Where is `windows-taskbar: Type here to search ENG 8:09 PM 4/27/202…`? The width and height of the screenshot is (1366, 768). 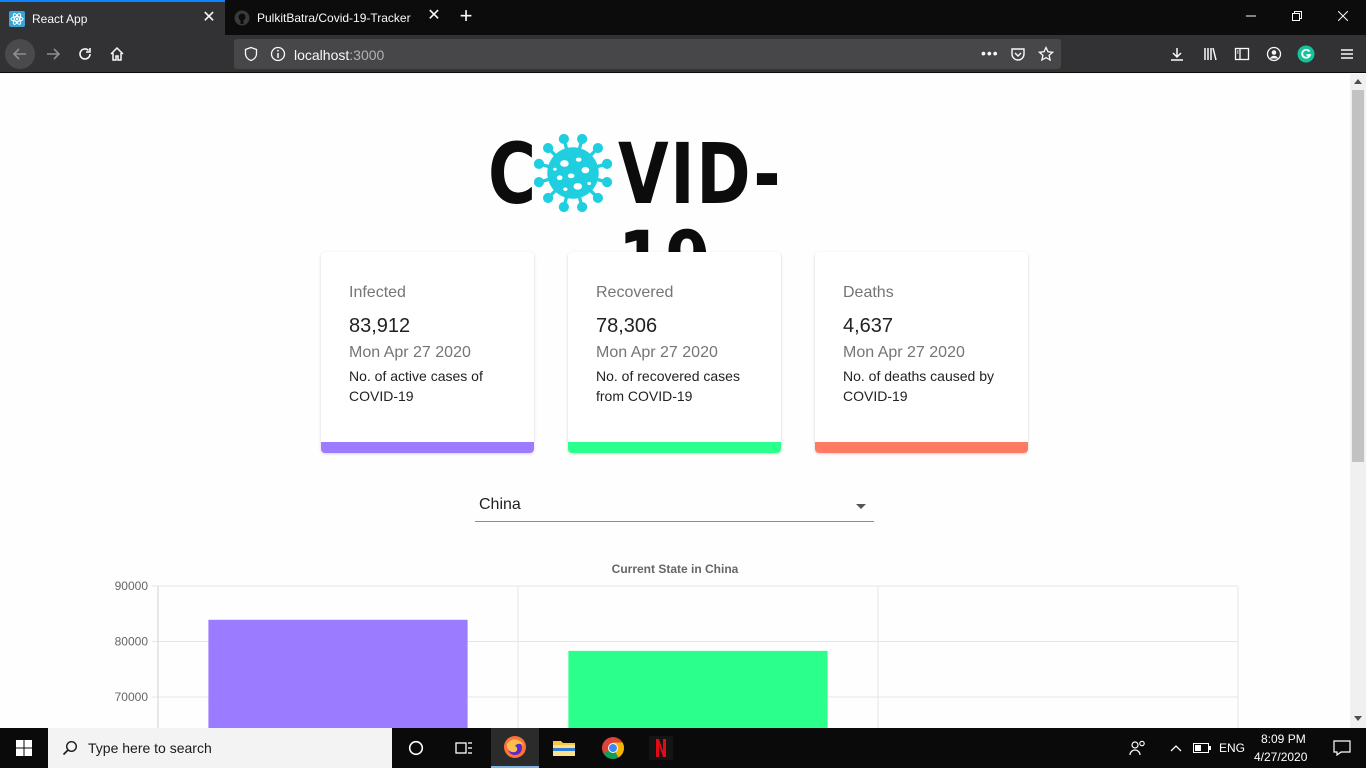 windows-taskbar: Type here to search ENG 8:09 PM 4/27/202… is located at coordinates (683, 748).